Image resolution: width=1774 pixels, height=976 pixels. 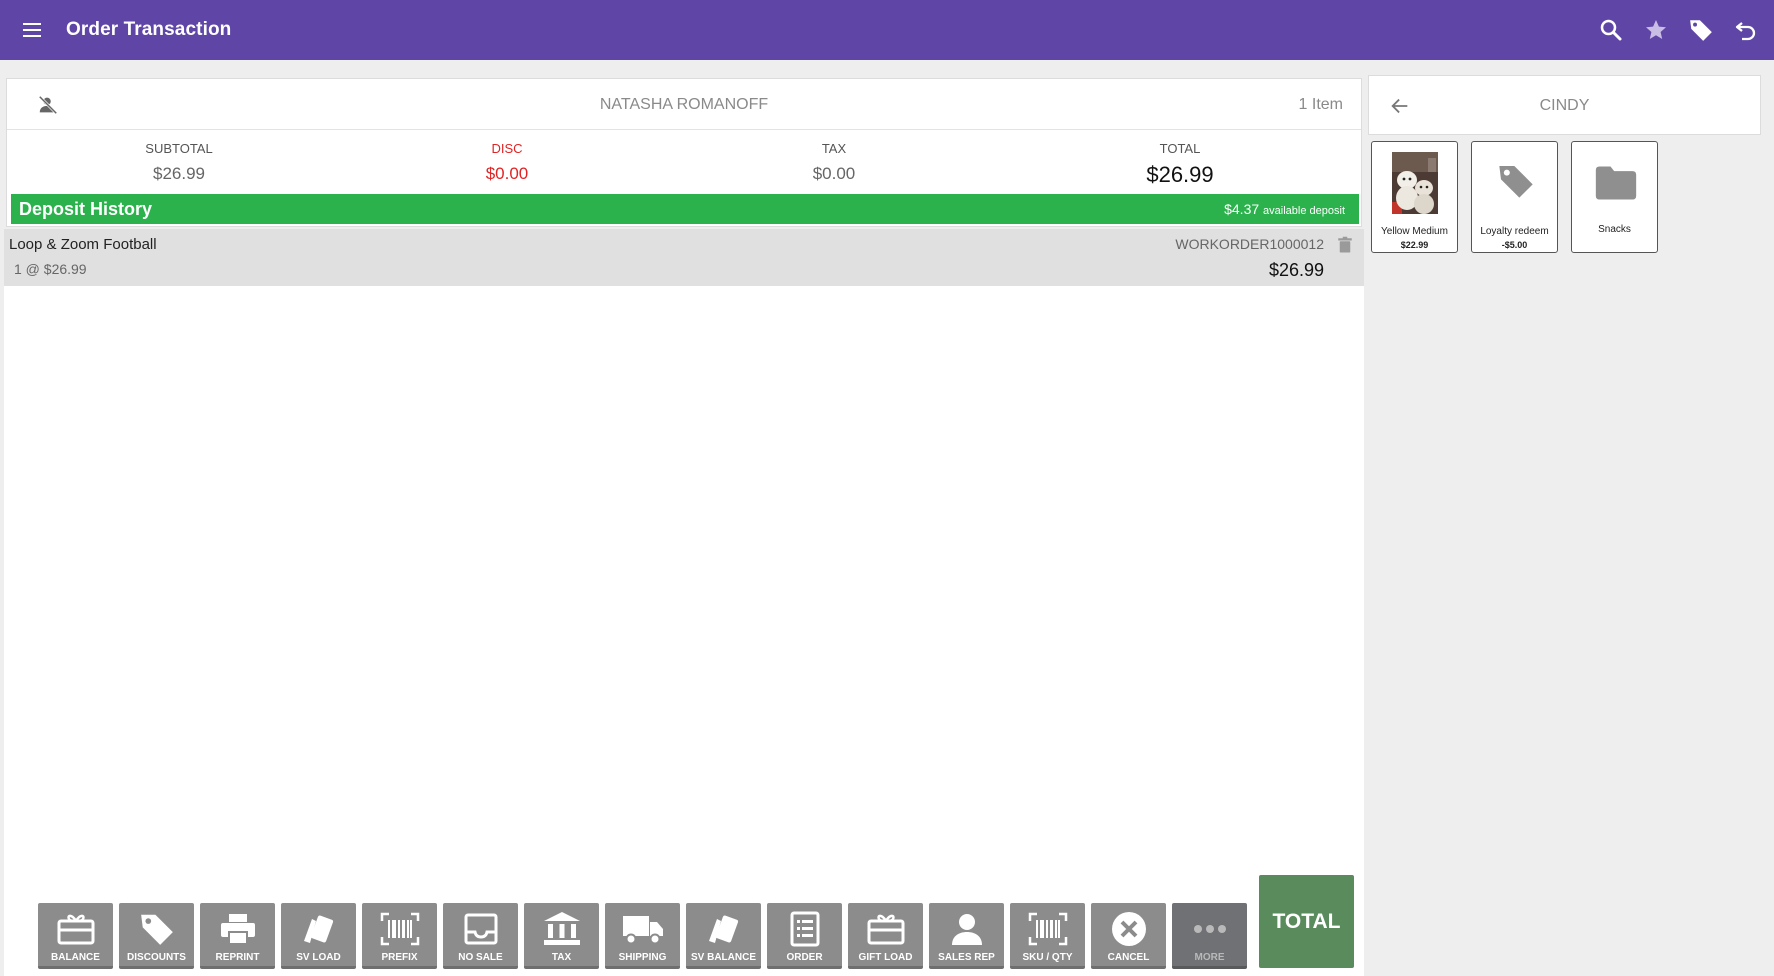 What do you see at coordinates (1128, 957) in the screenshot?
I see `button-label: CANCEL` at bounding box center [1128, 957].